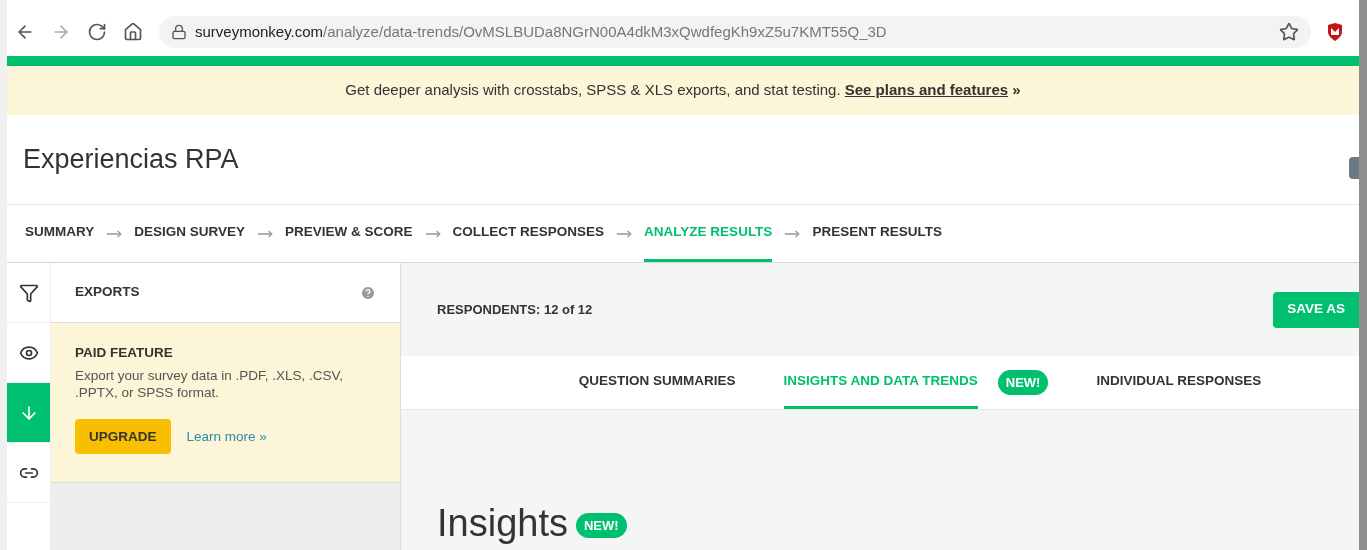  What do you see at coordinates (349, 233) in the screenshot?
I see `step-link: PREVIEW & SCORE` at bounding box center [349, 233].